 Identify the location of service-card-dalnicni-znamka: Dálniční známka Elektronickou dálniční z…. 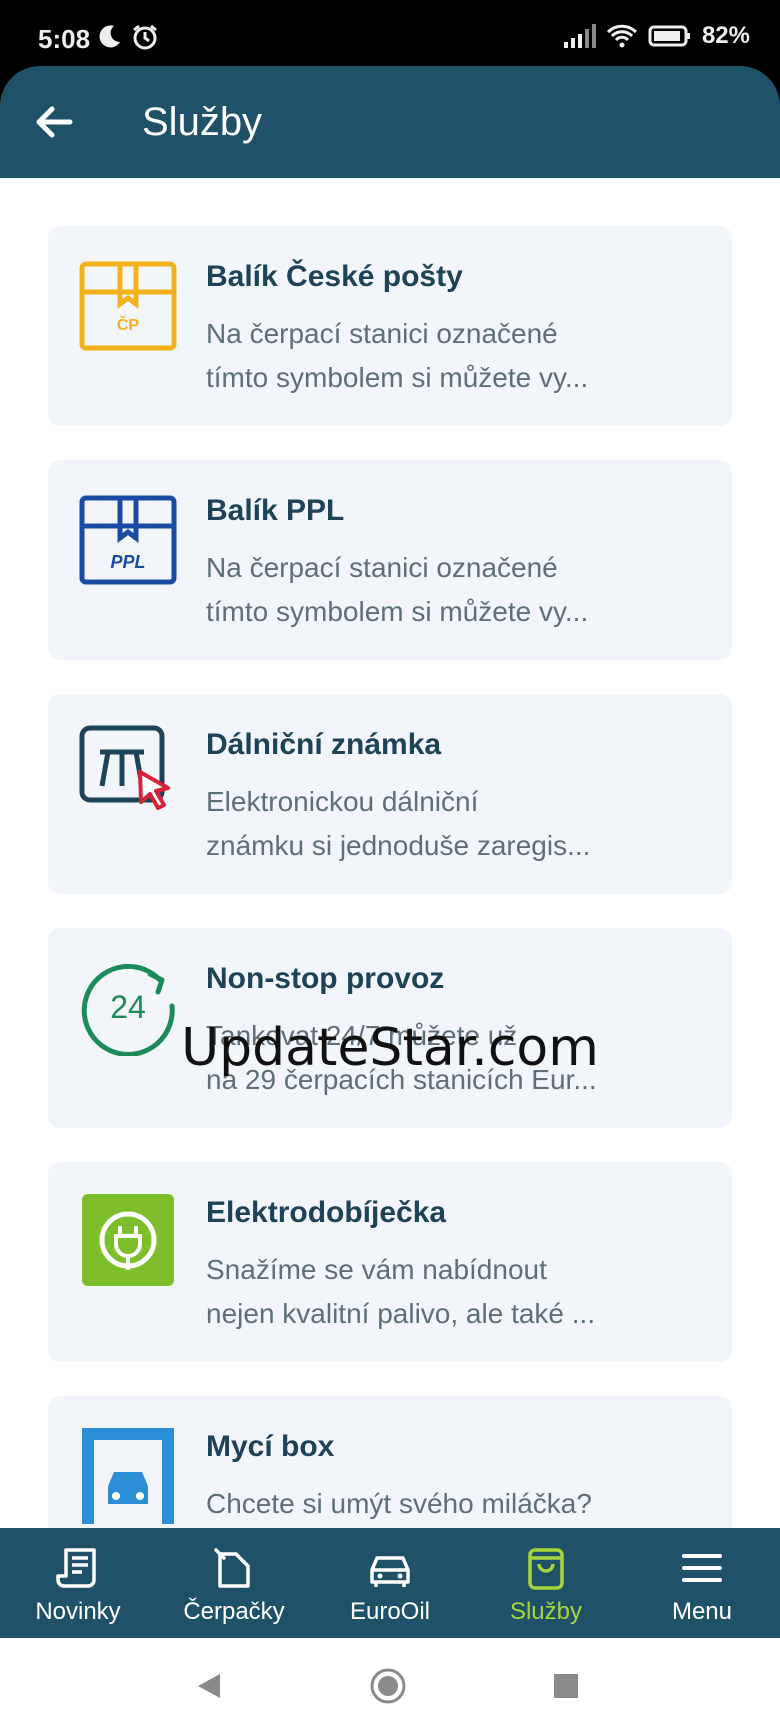
(390, 794).